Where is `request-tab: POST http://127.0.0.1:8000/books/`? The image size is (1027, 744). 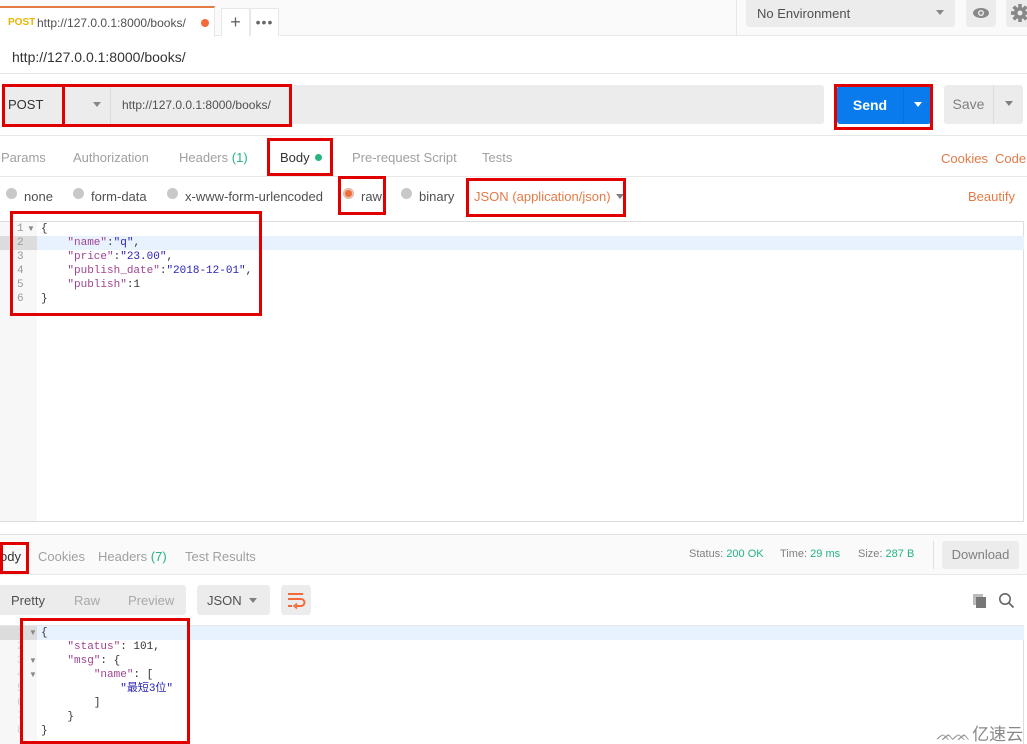
request-tab: POST http://127.0.0.1:8000/books/ is located at coordinates (107, 21).